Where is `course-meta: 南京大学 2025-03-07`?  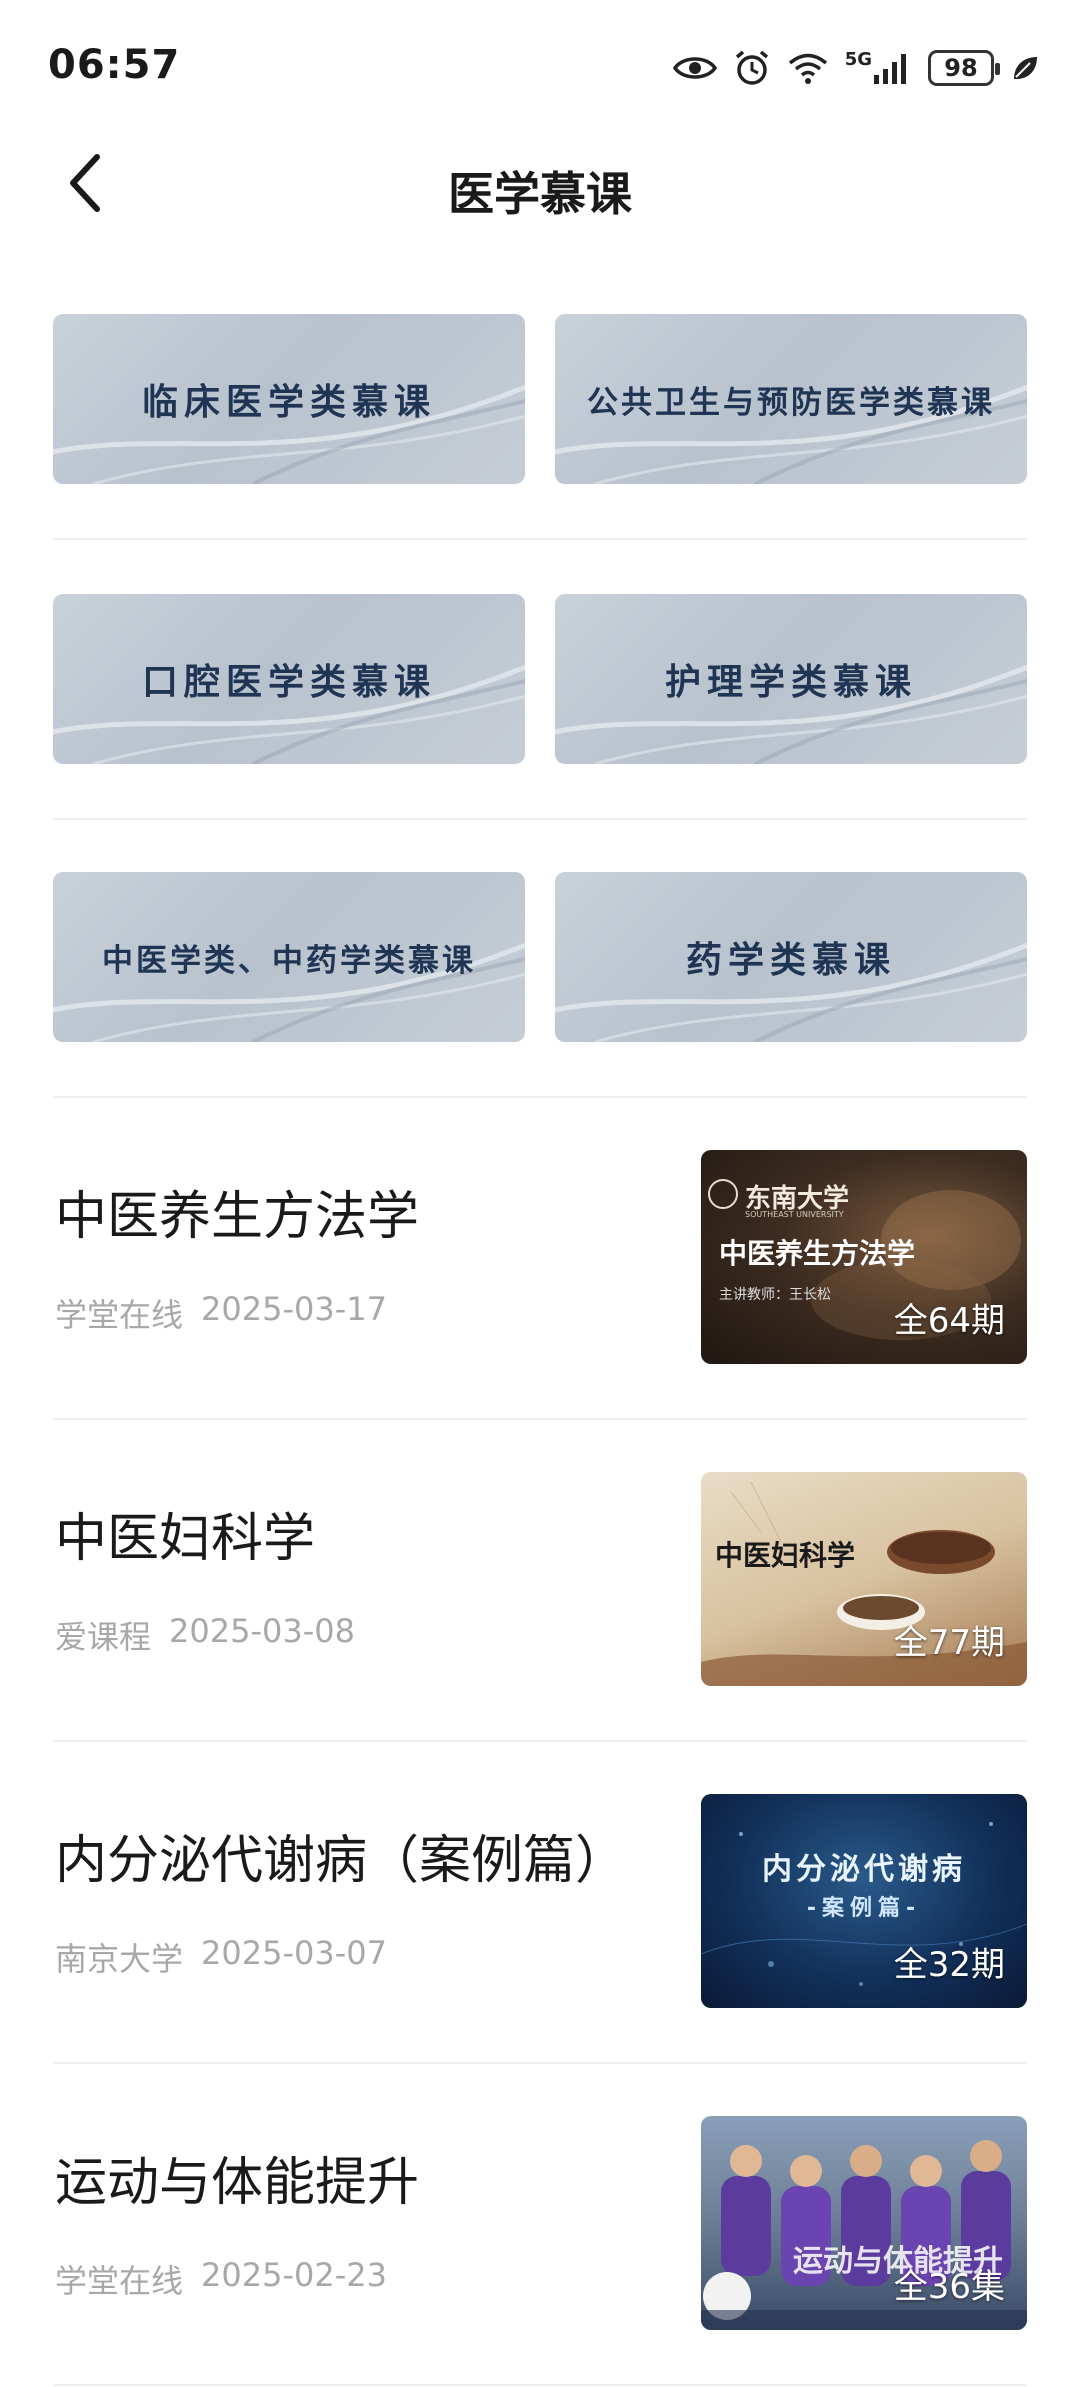
course-meta: 南京大学 2025-03-07 is located at coordinates (221, 1957).